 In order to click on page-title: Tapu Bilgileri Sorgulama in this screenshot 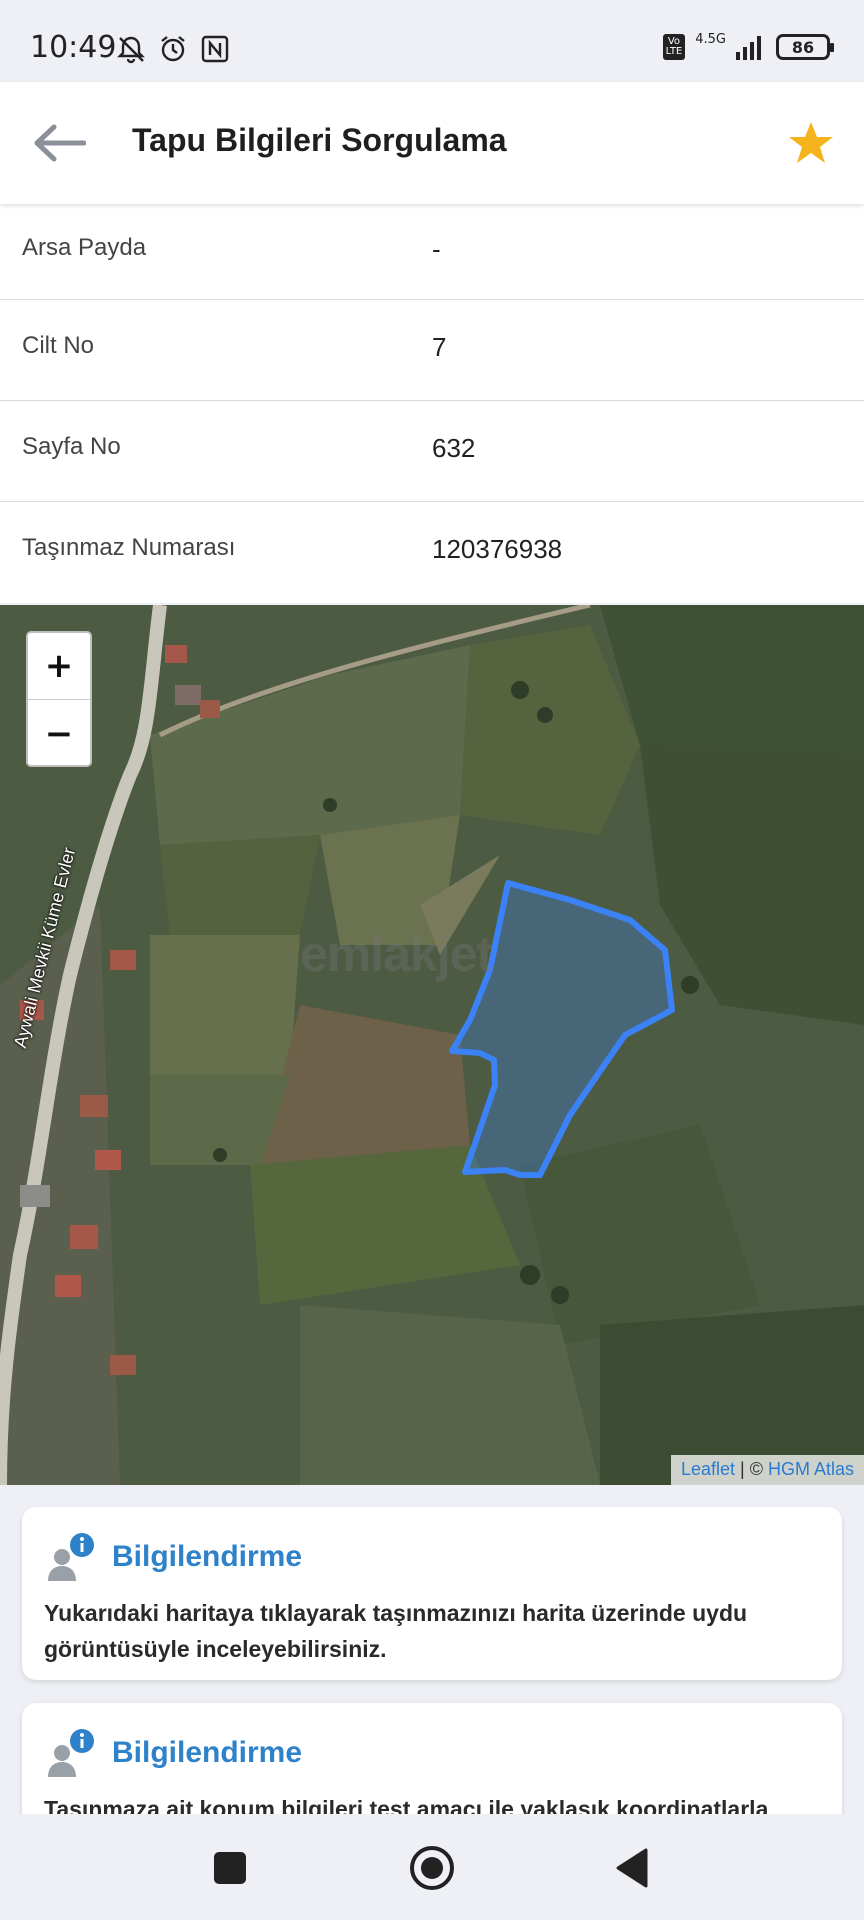, I will do `click(319, 140)`.